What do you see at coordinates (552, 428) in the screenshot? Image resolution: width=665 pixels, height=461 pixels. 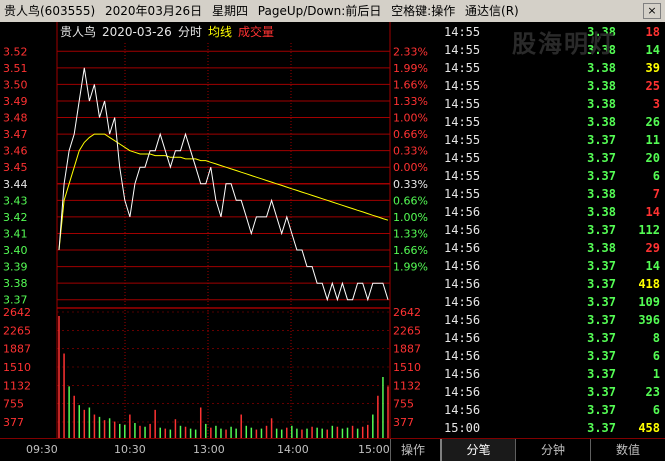 I see `tick-row: 15:00 3.37 458` at bounding box center [552, 428].